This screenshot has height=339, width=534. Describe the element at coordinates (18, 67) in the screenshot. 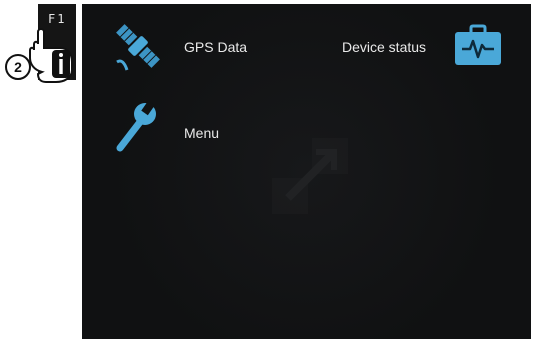

I see `step-number-badge: 2` at that location.